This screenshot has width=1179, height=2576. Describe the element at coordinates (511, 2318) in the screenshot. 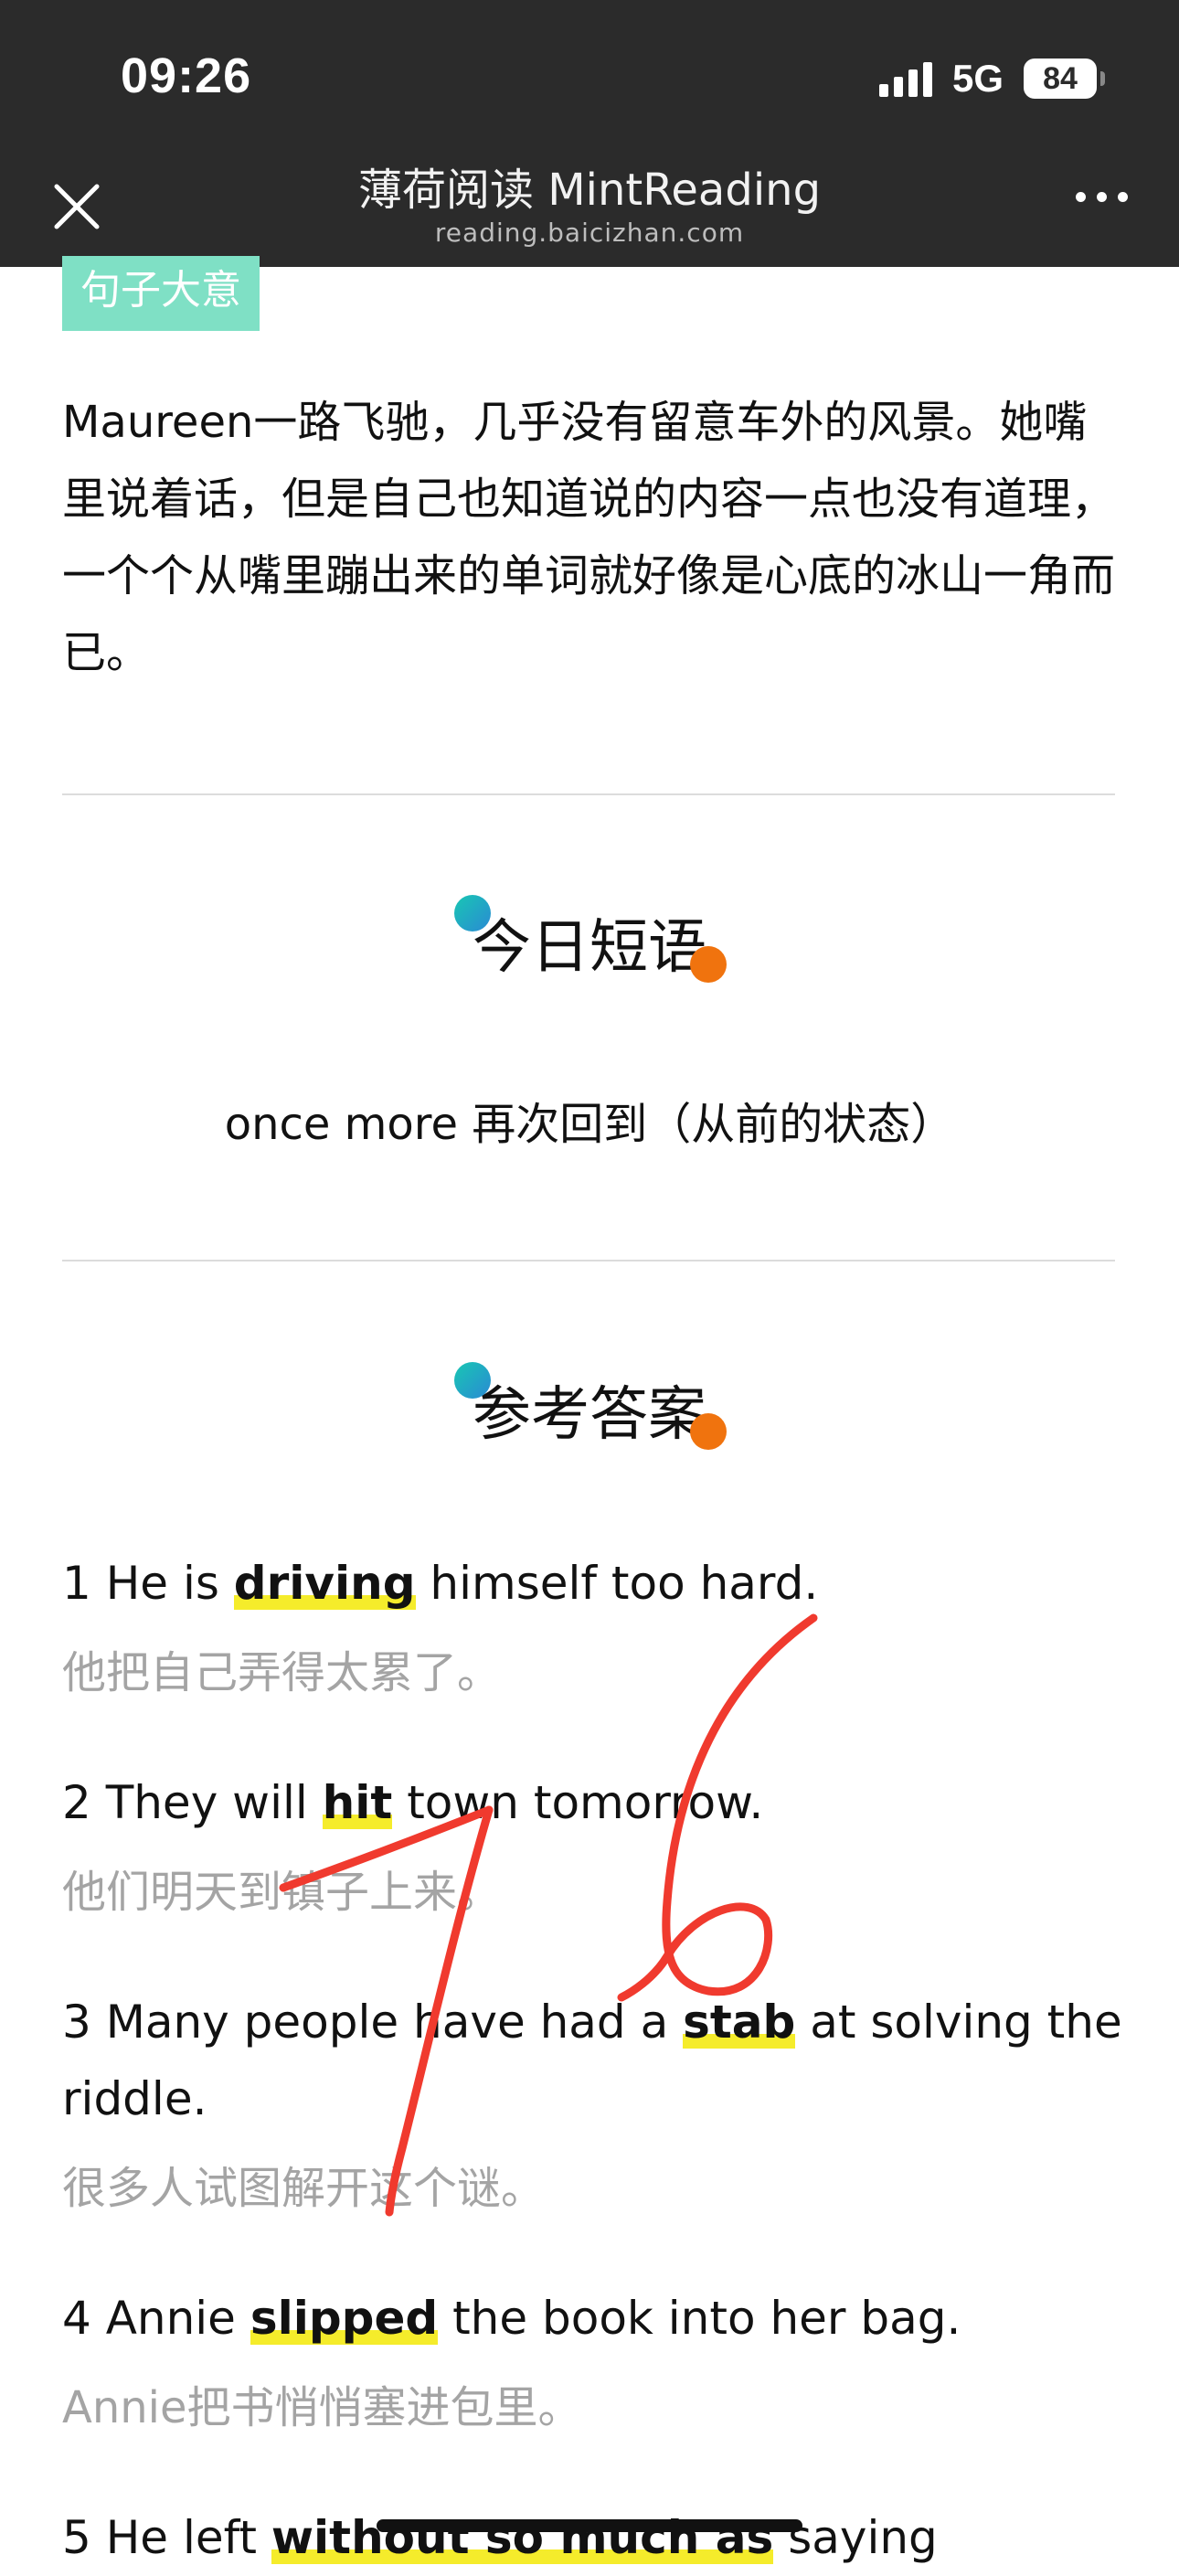

I see `answer-english: 4 Annie slipped the book into her bag.` at that location.